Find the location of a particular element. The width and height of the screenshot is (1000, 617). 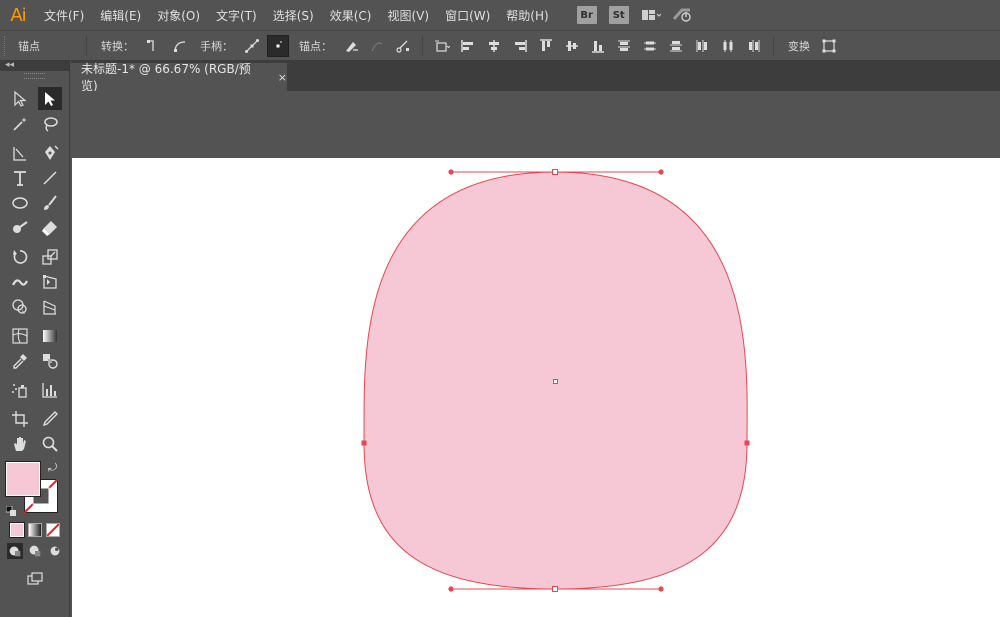

pen-icon is located at coordinates (20, 152).